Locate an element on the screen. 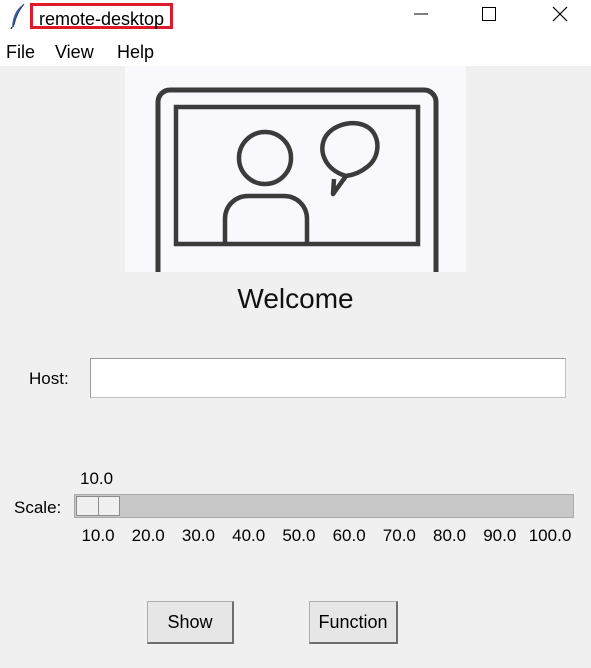 The width and height of the screenshot is (591, 668). maximize-icon is located at coordinates (489, 16).